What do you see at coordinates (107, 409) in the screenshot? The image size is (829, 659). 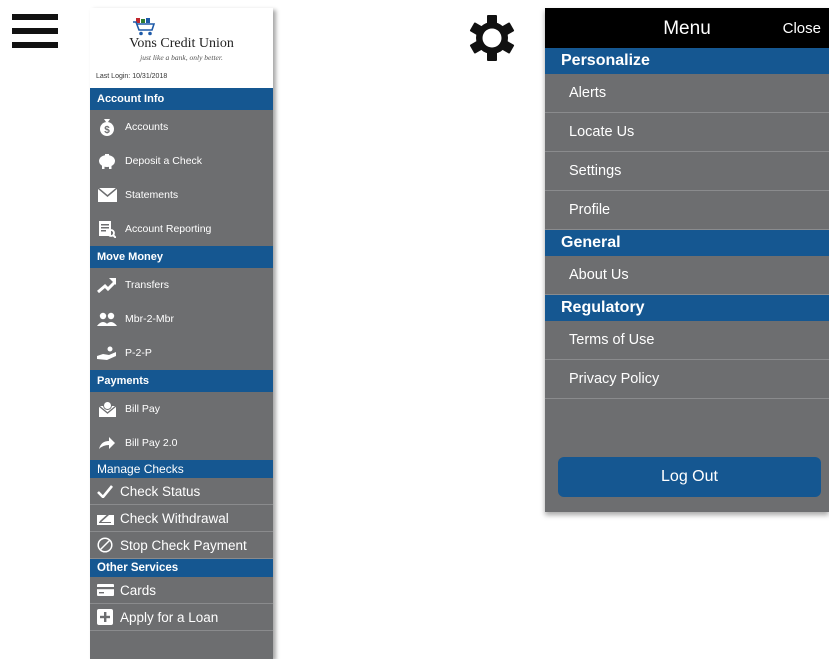 I see `bill-pay-icon` at bounding box center [107, 409].